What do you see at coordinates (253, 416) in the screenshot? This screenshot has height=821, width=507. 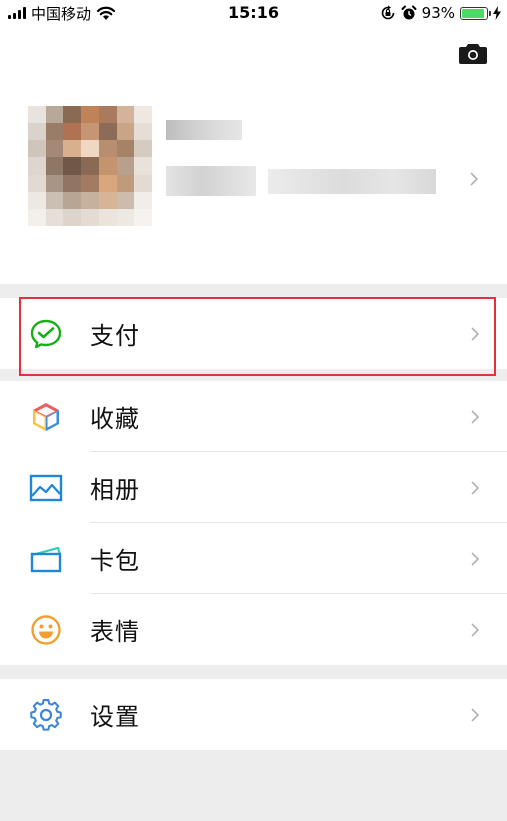 I see `menu-item-favorites: 收藏` at bounding box center [253, 416].